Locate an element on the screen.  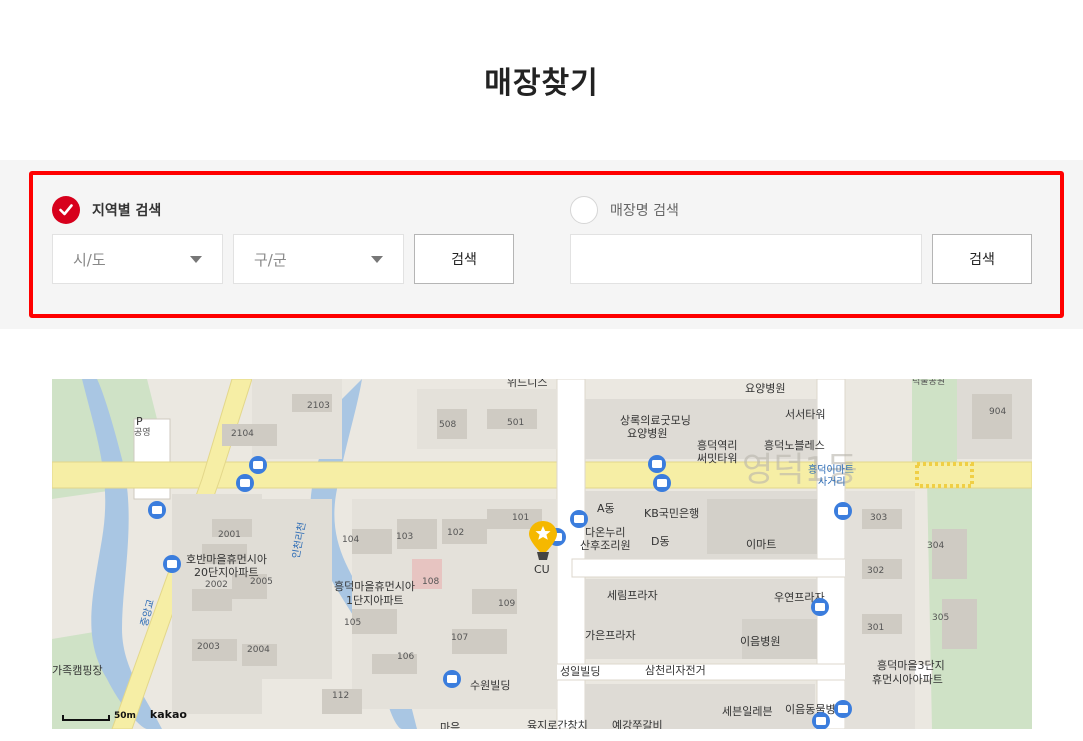
map-scale: 50m kakao is located at coordinates (124, 714).